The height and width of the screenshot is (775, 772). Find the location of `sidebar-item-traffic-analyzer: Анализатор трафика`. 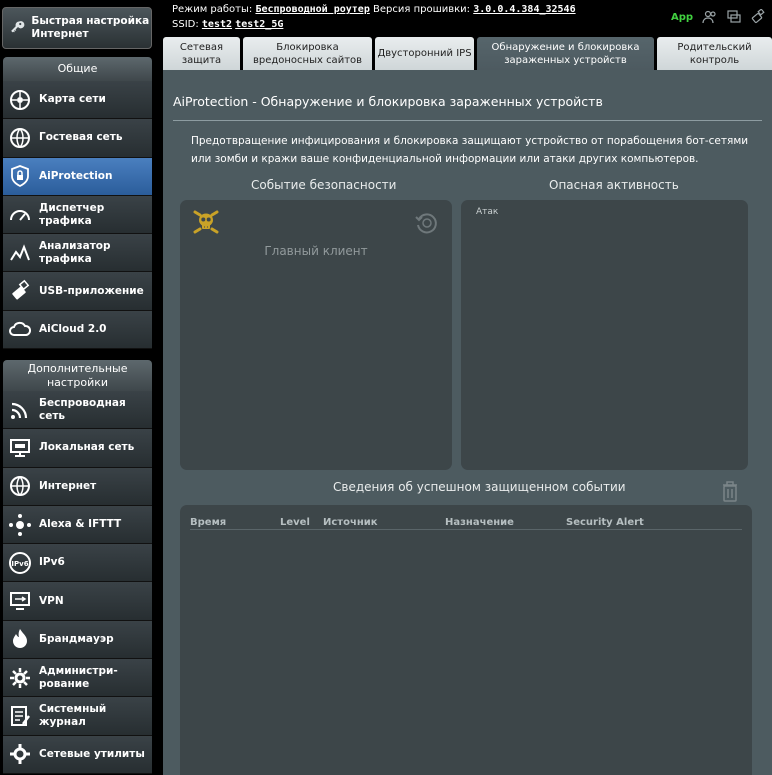

sidebar-item-traffic-analyzer: Анализатор трафика is located at coordinates (77, 253).